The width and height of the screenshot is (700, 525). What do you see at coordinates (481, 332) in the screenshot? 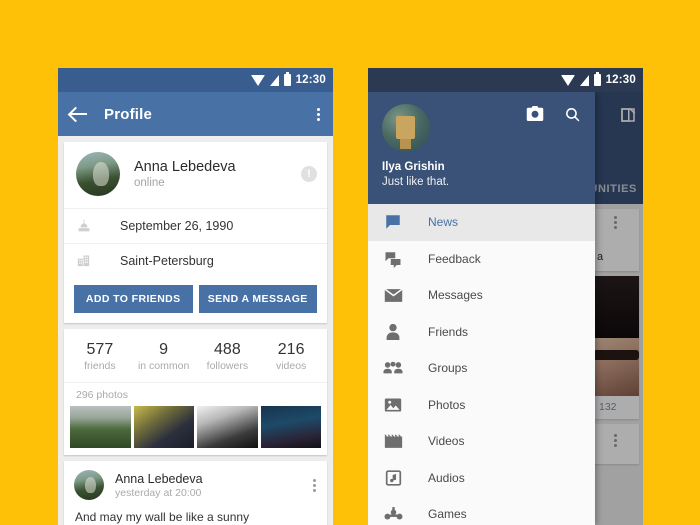
I see `drawer-item-friends: Friends` at bounding box center [481, 332].